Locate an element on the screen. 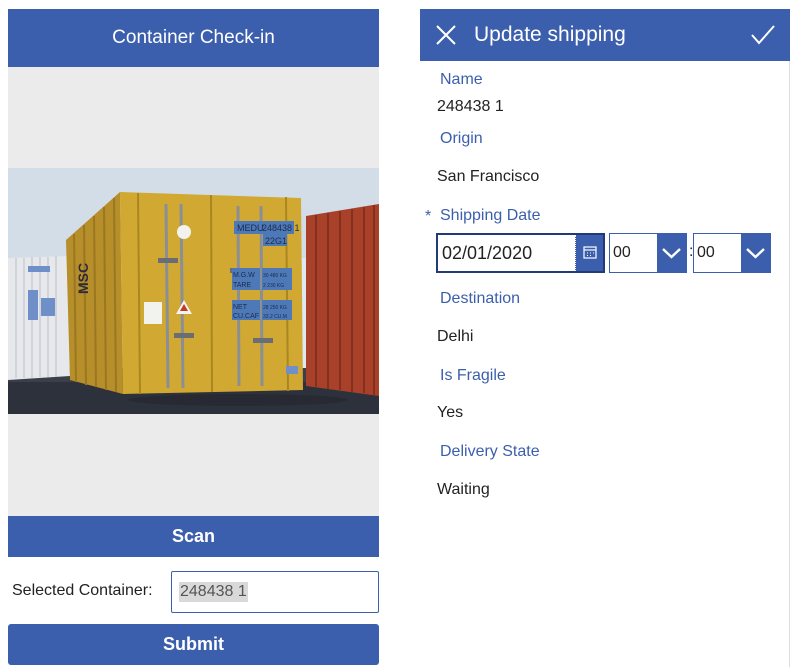 Image resolution: width=800 pixels, height=672 pixels. submit-button-label: Submit is located at coordinates (193, 644).